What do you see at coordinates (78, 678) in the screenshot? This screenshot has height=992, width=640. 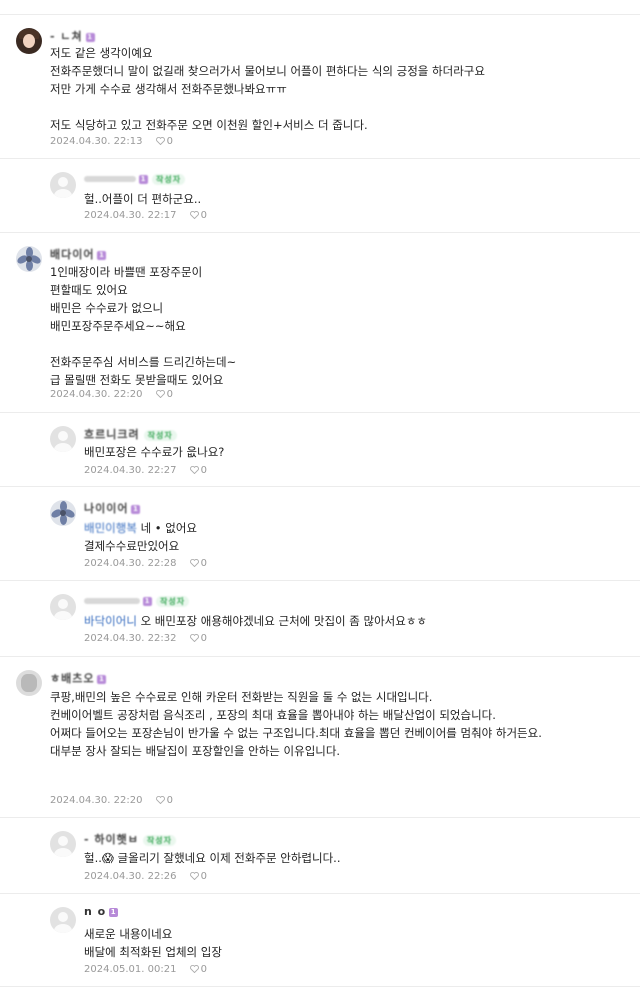 I see `nickname: ㅎ배츠오 1` at bounding box center [78, 678].